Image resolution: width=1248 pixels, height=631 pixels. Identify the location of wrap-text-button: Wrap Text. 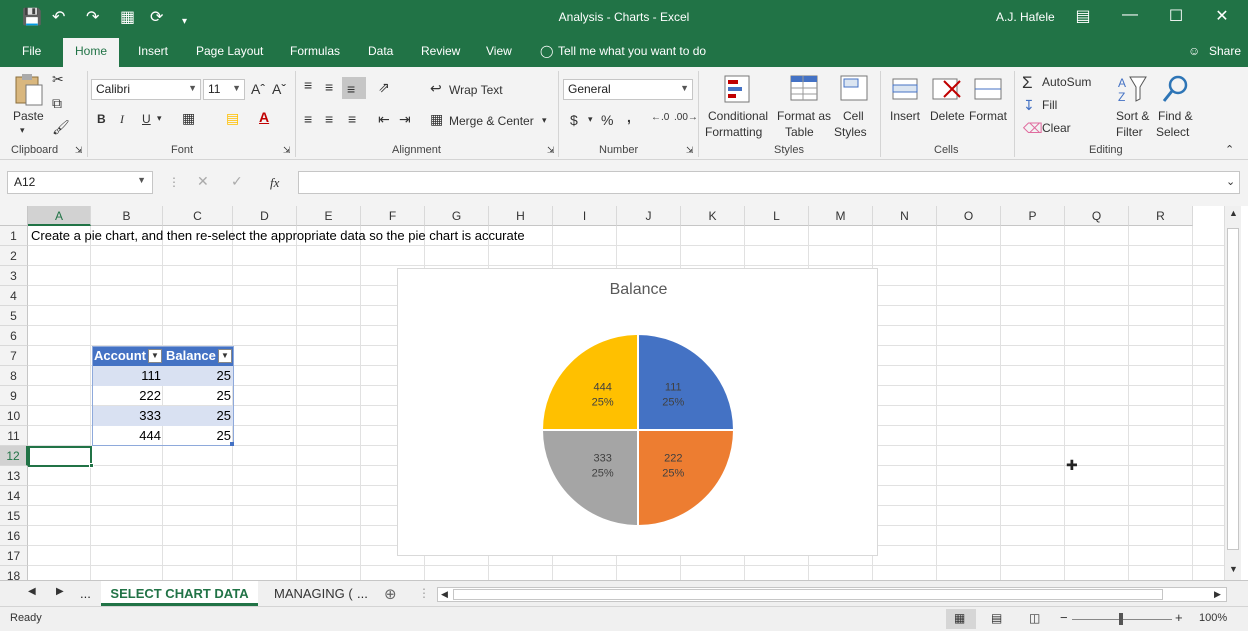
(476, 90).